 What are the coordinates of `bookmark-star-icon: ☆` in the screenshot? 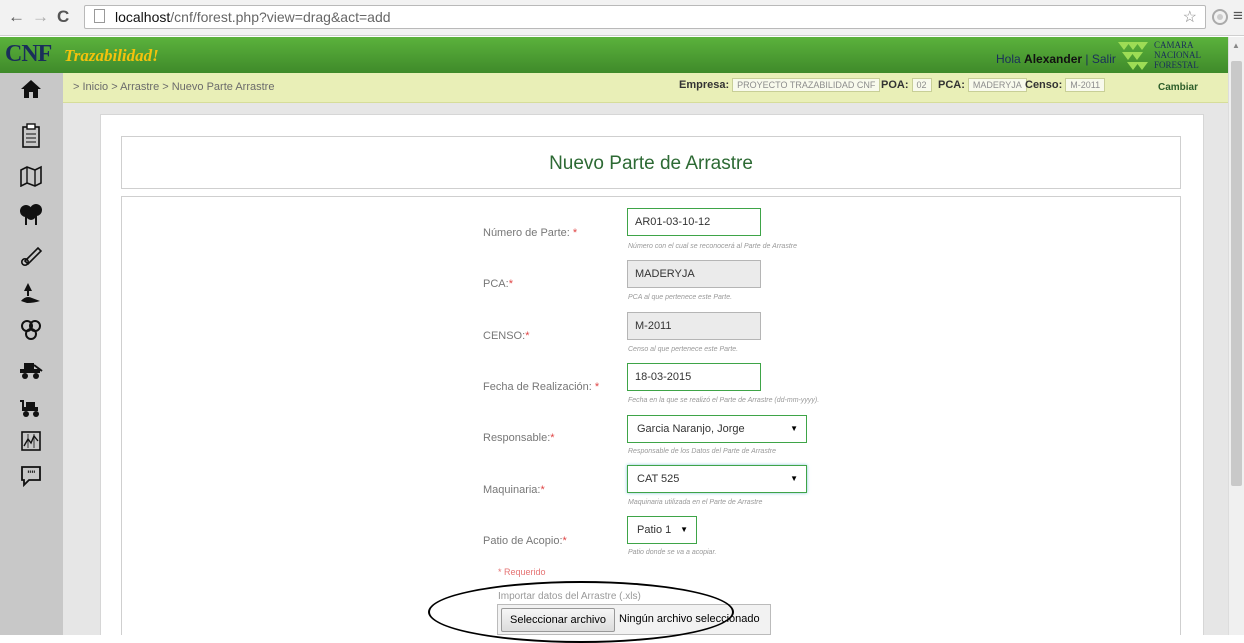 It's located at (1190, 17).